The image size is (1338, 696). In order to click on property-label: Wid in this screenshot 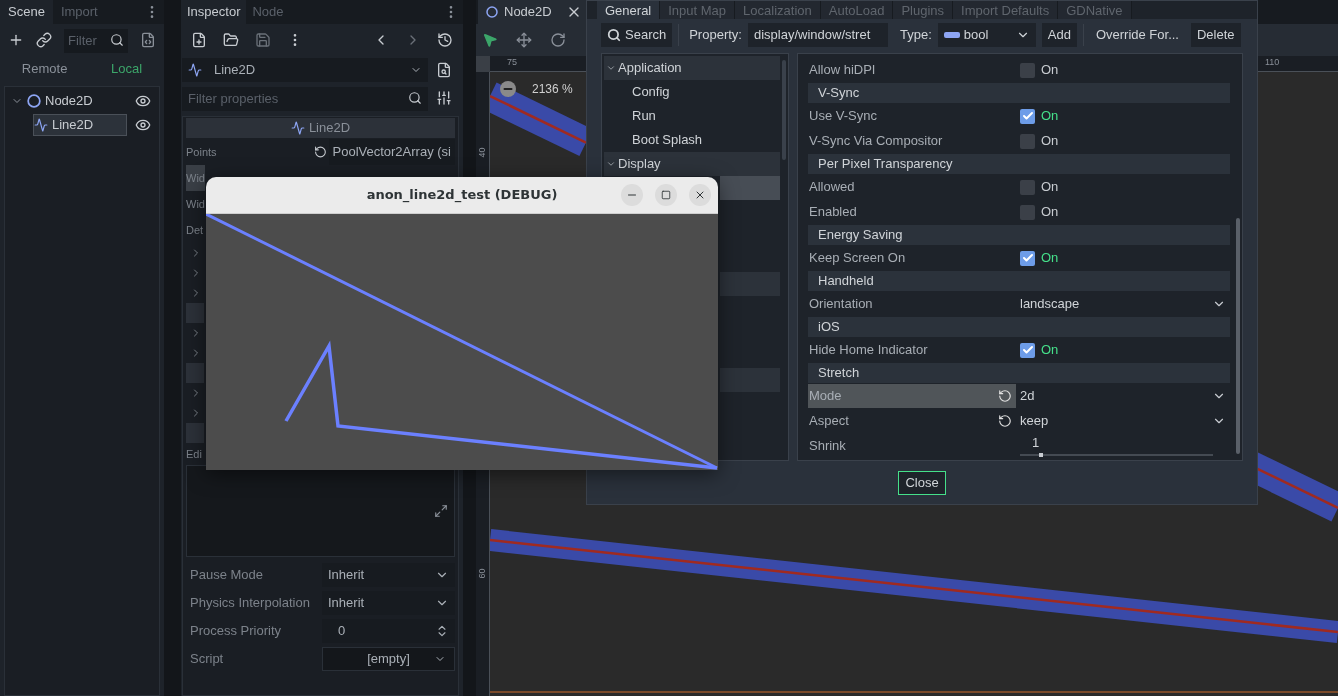, I will do `click(195, 204)`.